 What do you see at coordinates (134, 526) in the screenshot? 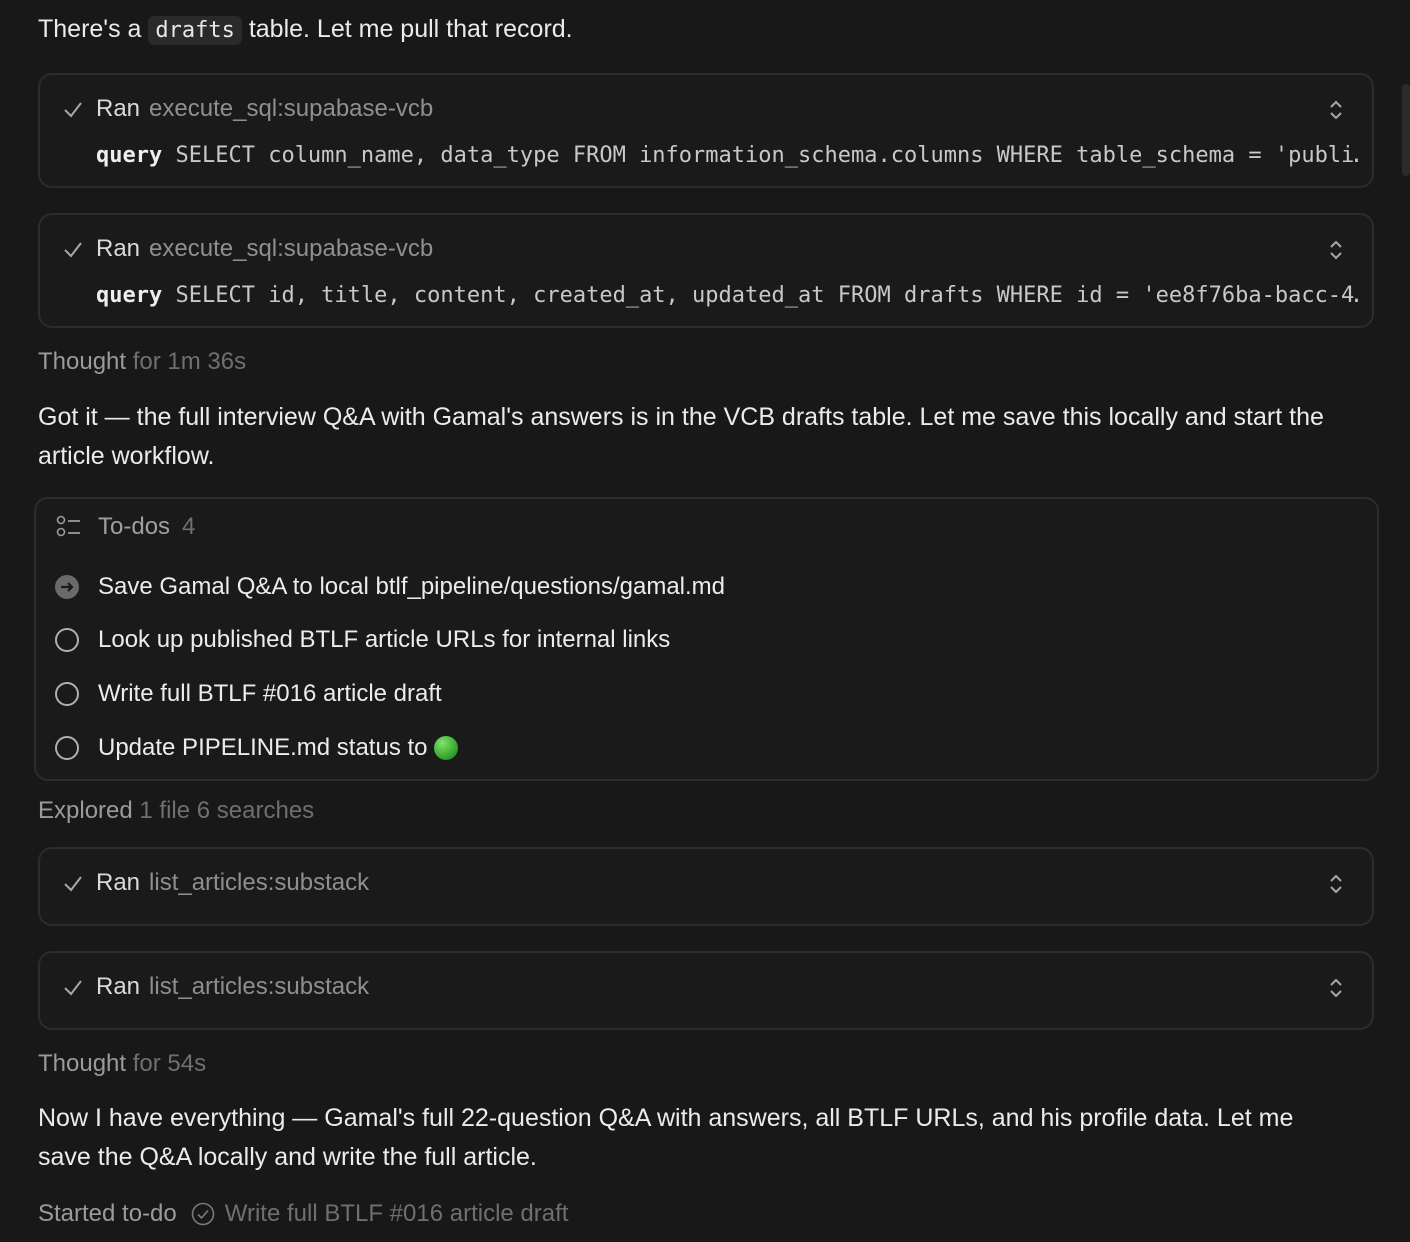
I see `todo-title: To-dos` at bounding box center [134, 526].